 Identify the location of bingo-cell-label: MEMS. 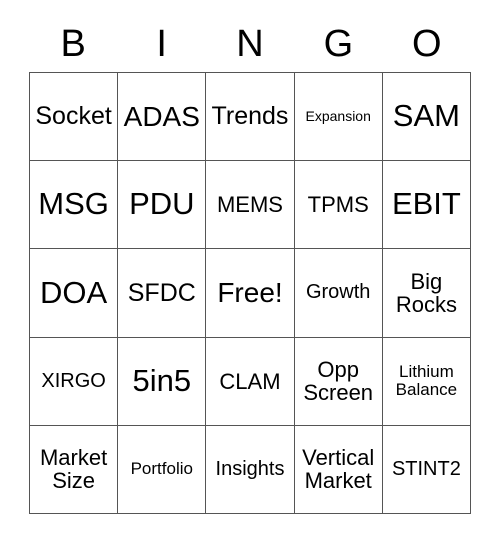
(249, 205).